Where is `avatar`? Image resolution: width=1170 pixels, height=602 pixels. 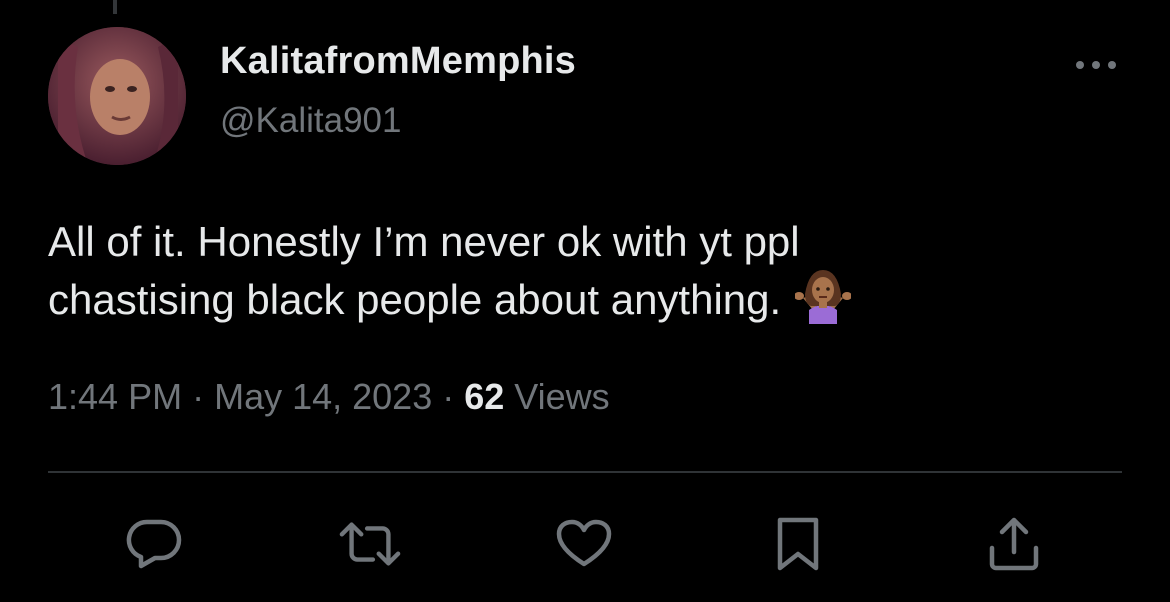 avatar is located at coordinates (117, 96).